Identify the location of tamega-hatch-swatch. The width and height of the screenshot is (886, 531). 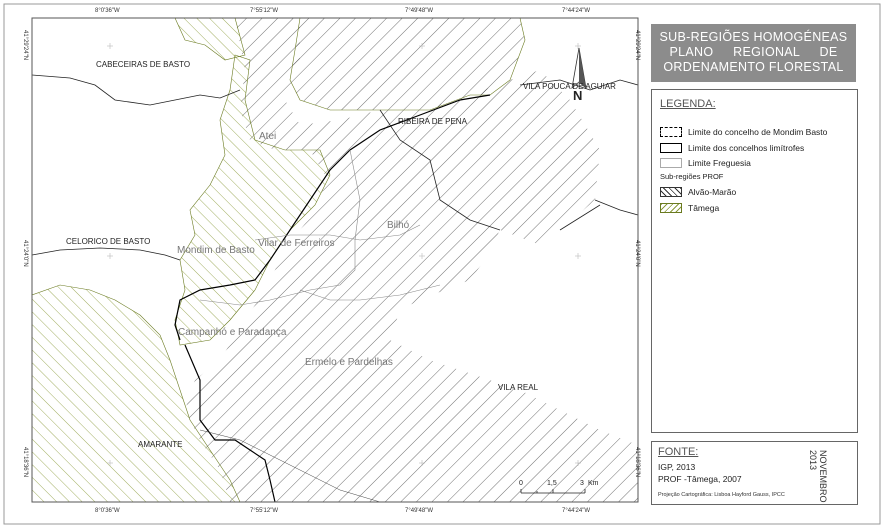
(671, 208).